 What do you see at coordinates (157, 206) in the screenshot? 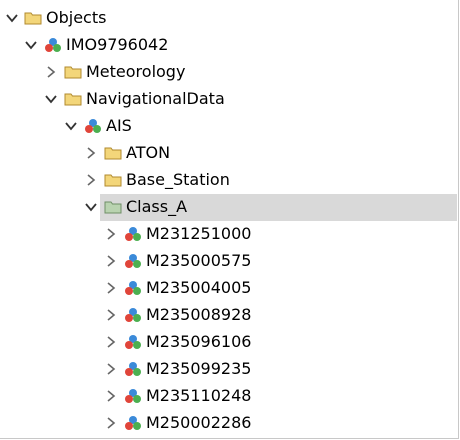
I see `tree-node-label: Class_A` at bounding box center [157, 206].